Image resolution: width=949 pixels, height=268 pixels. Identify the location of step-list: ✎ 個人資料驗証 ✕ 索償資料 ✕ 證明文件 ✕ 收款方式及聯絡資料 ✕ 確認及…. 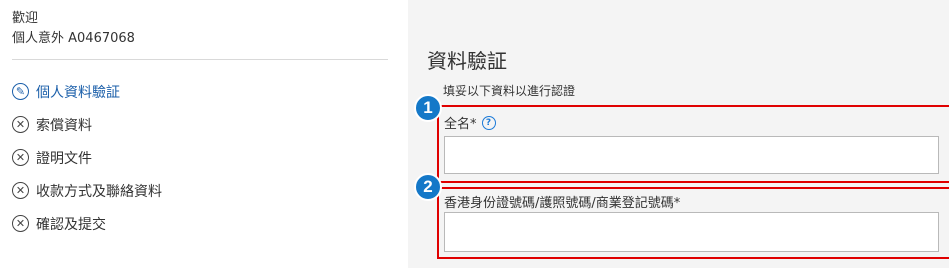
(87, 162).